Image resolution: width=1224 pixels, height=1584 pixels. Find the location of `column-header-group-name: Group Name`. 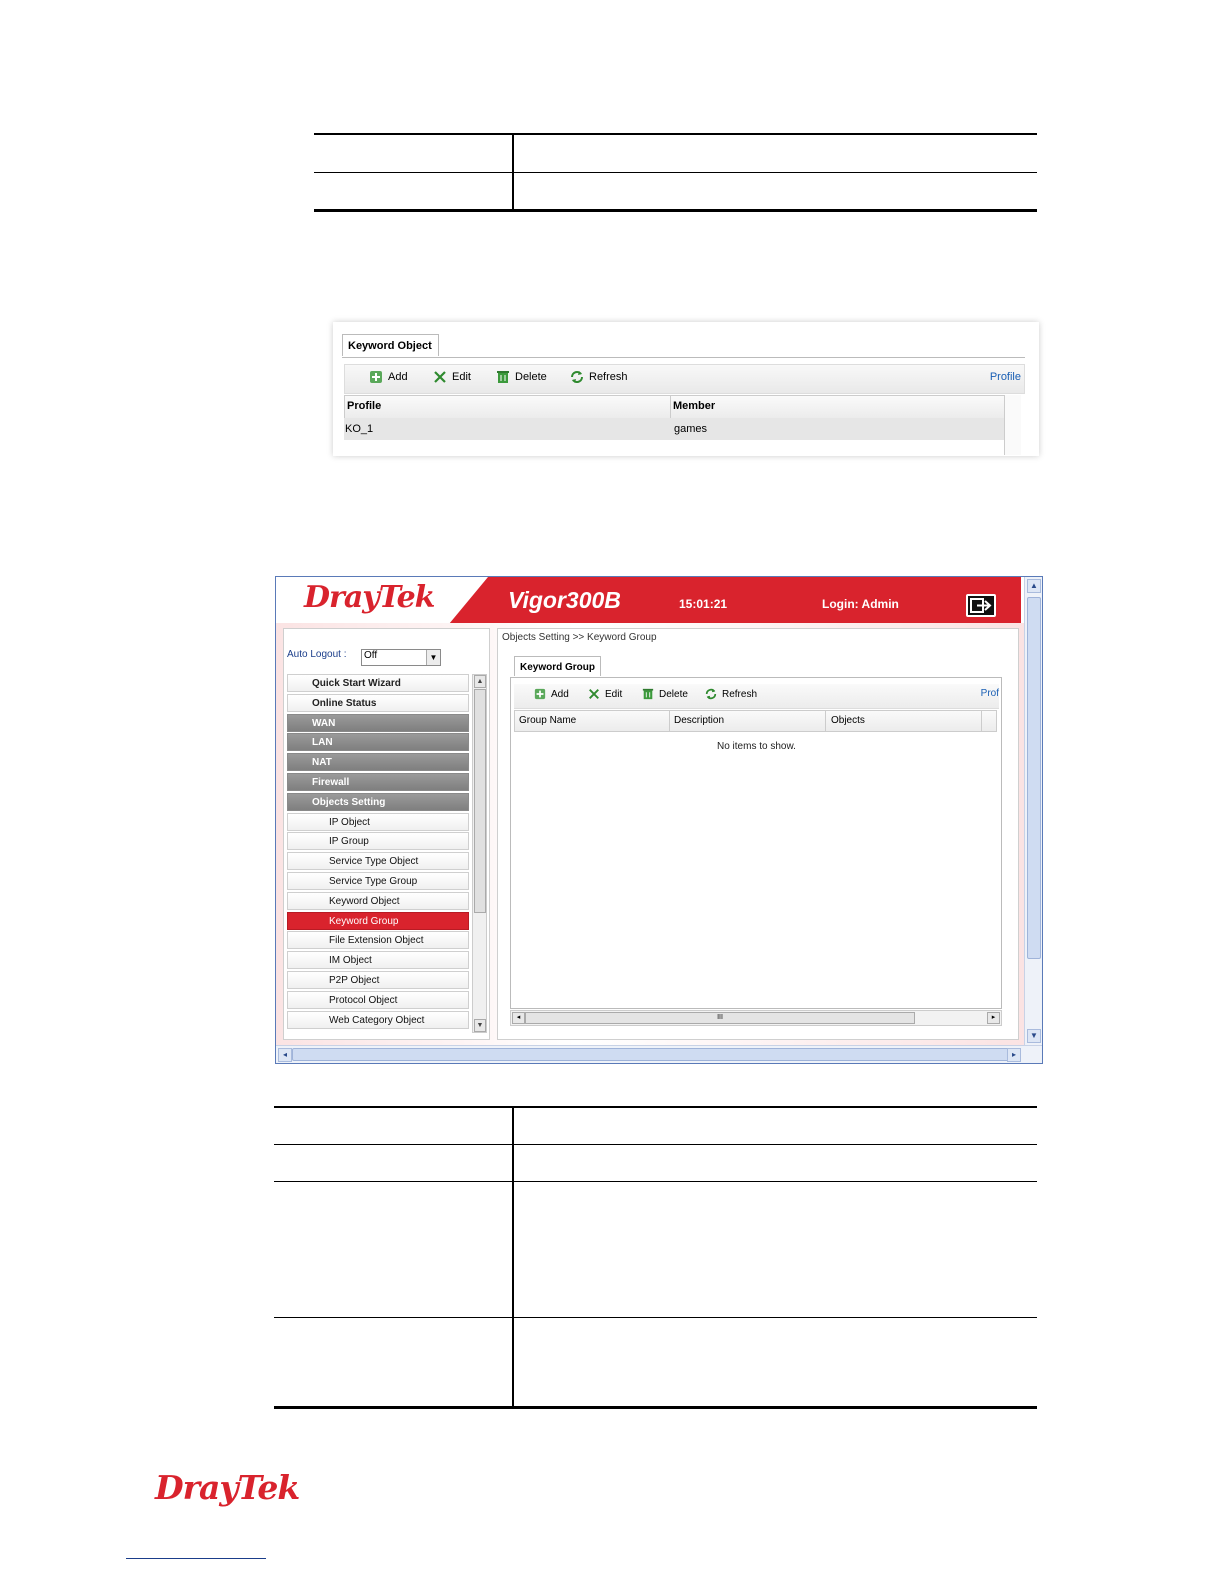

column-header-group-name: Group Name is located at coordinates (547, 720).